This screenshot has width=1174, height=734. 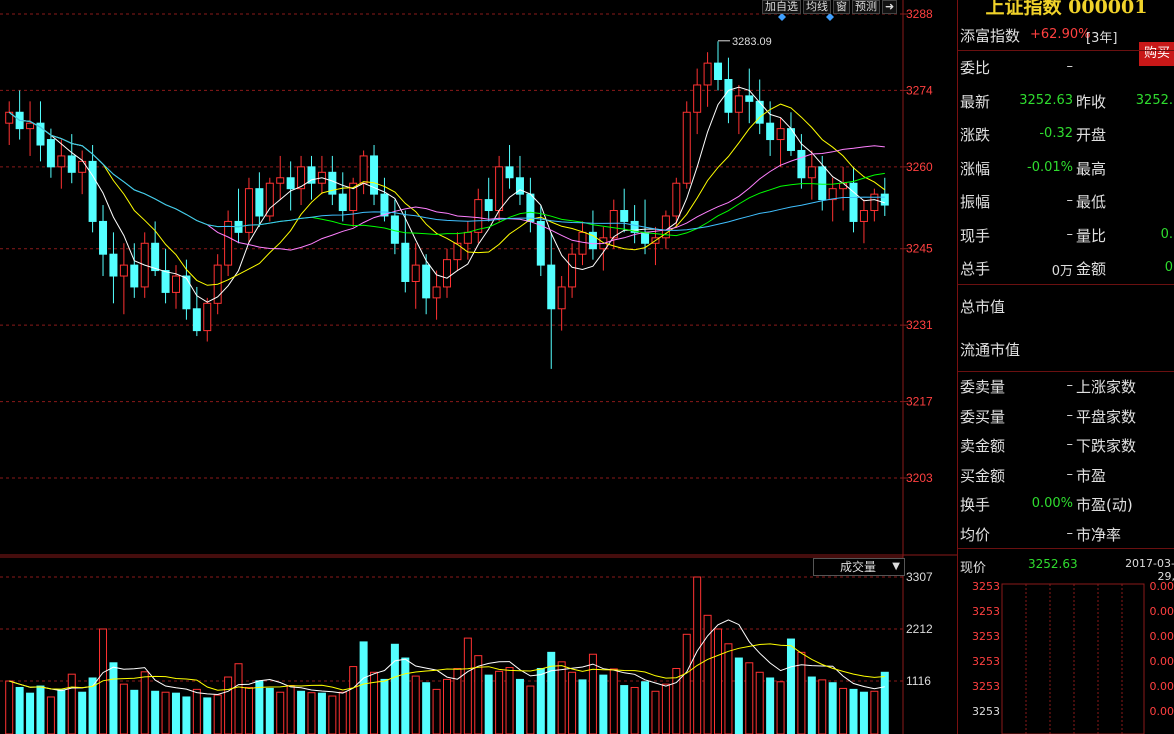 What do you see at coordinates (983, 416) in the screenshot?
I see `rows2-label: 委买量` at bounding box center [983, 416].